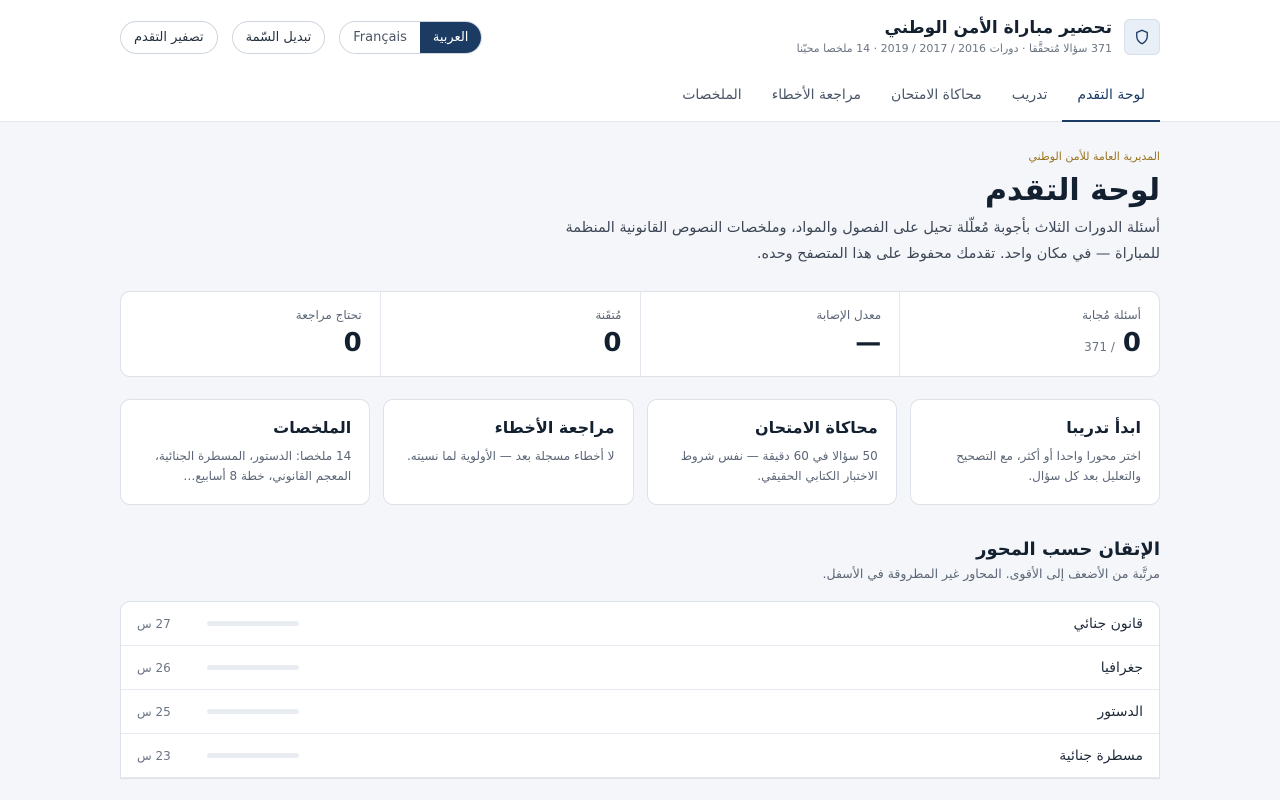  Describe the element at coordinates (154, 711) in the screenshot. I see `question-count: 25 س` at that location.